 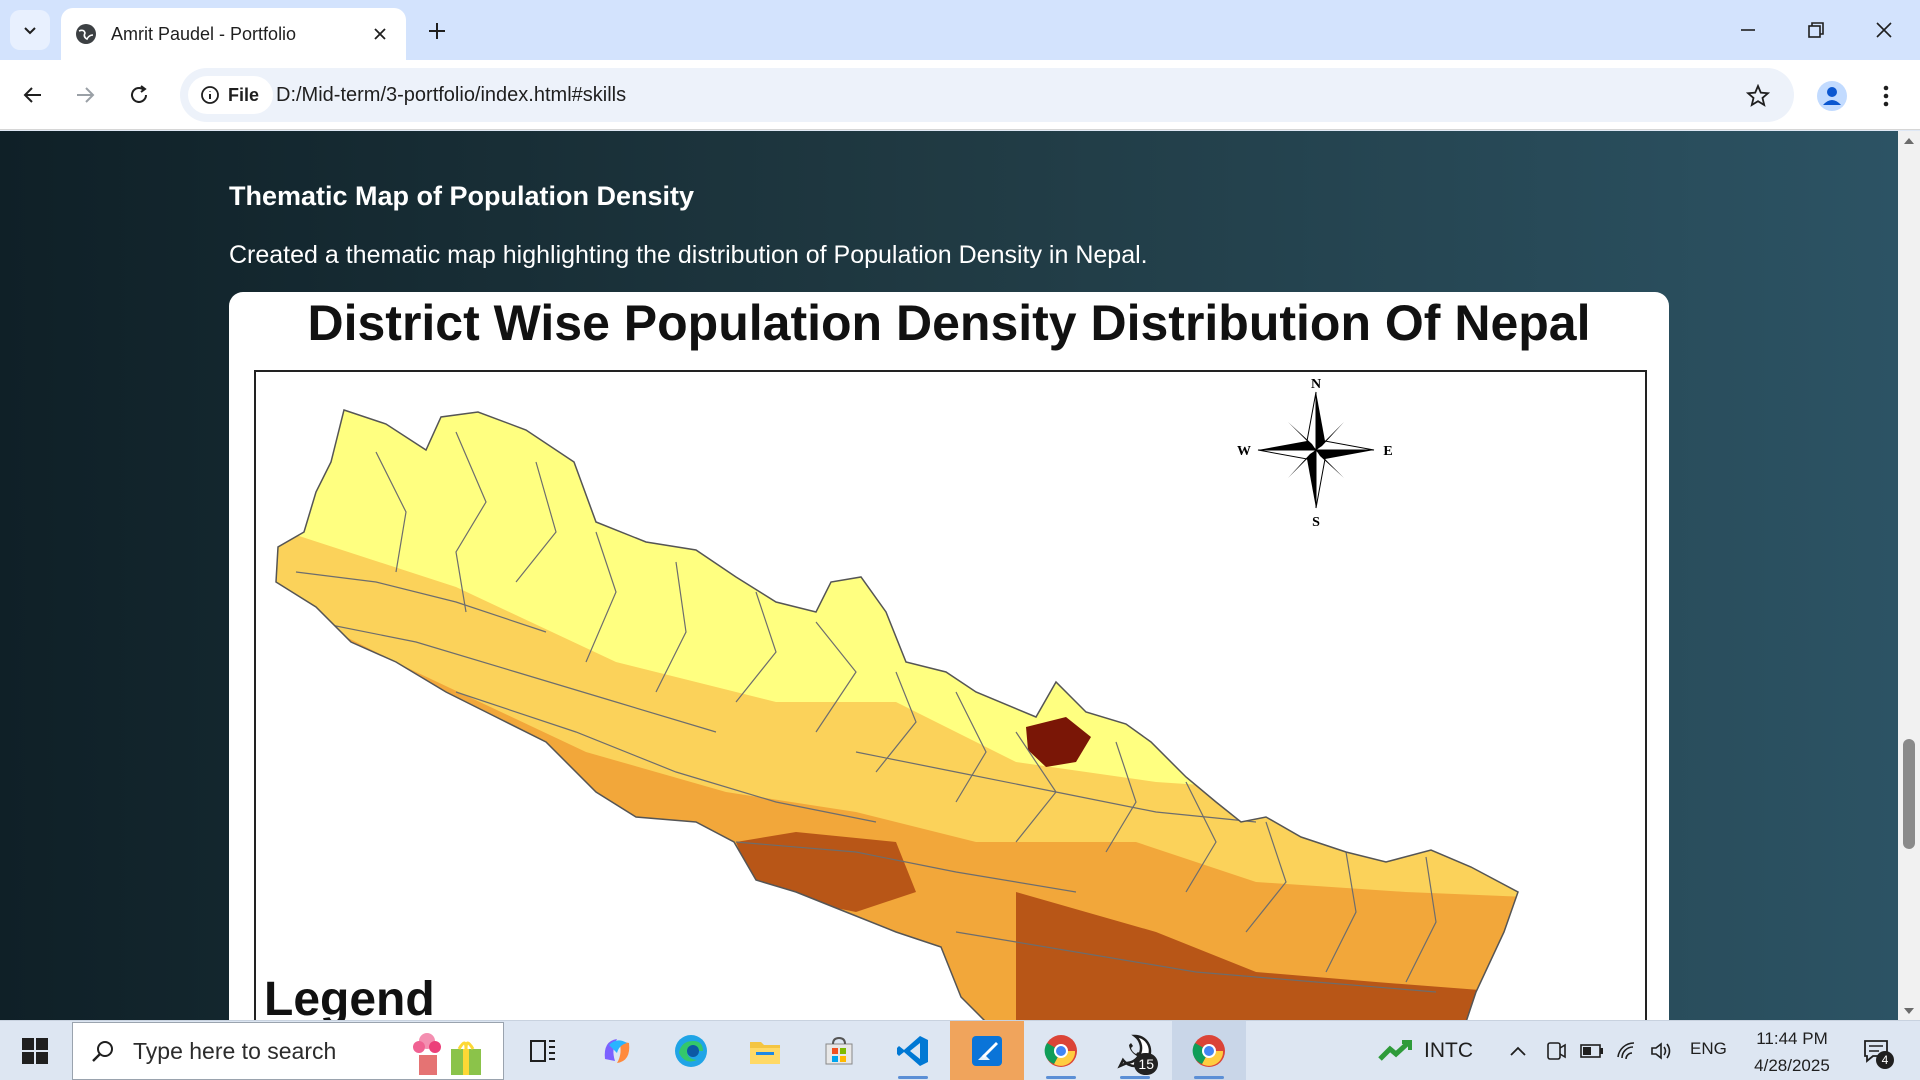 What do you see at coordinates (1792, 1038) in the screenshot?
I see `clock-time: 11:44 PM` at bounding box center [1792, 1038].